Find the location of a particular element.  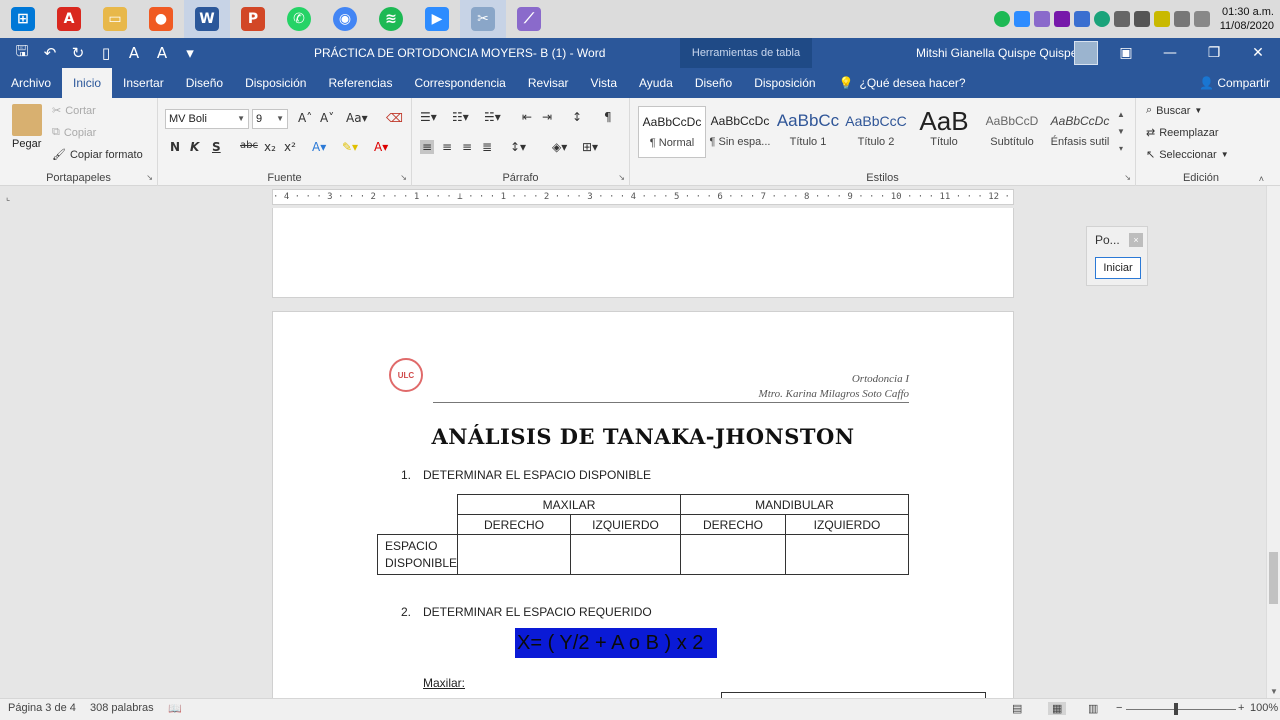

style-subtle-emphasis: AaBbCcDc Énfasis sutil is located at coordinates (1080, 132).